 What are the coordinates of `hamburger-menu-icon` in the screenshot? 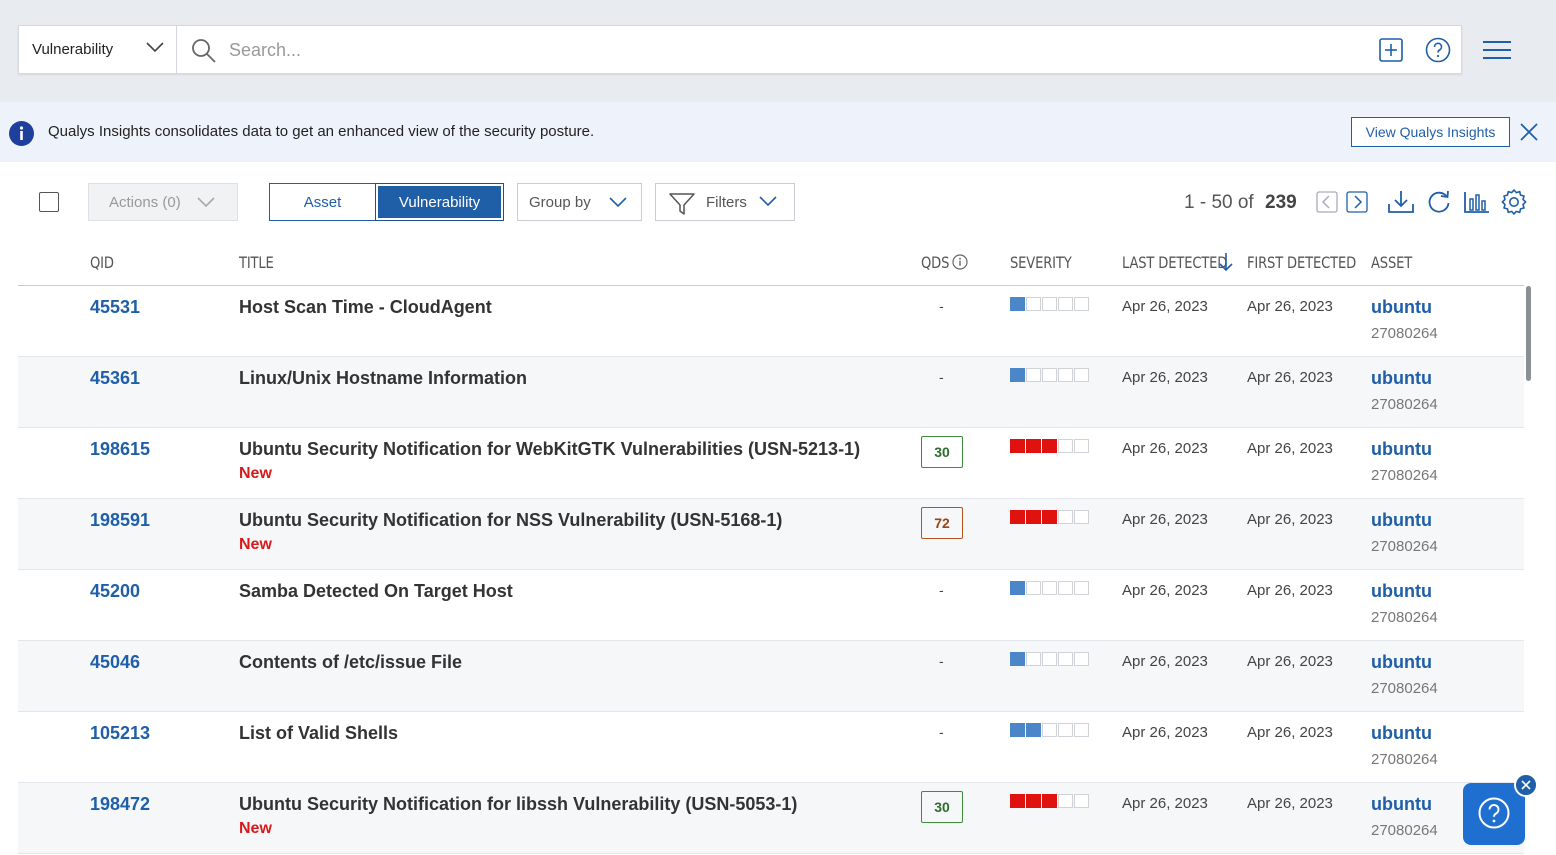 It's located at (1497, 50).